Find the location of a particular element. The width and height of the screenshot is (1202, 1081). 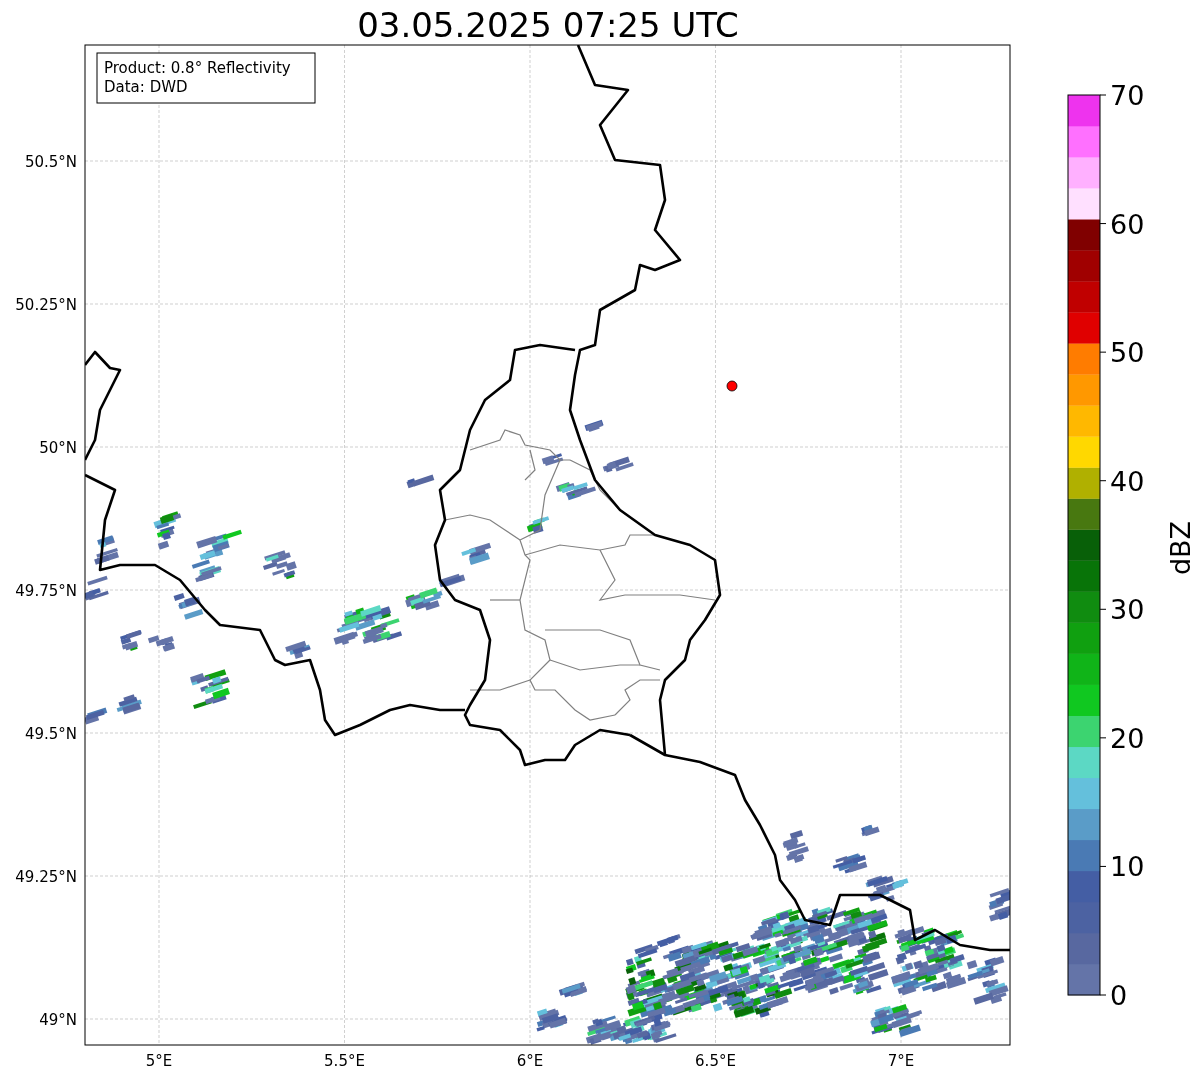

latitude-label: 50.5°N is located at coordinates (50, 162).